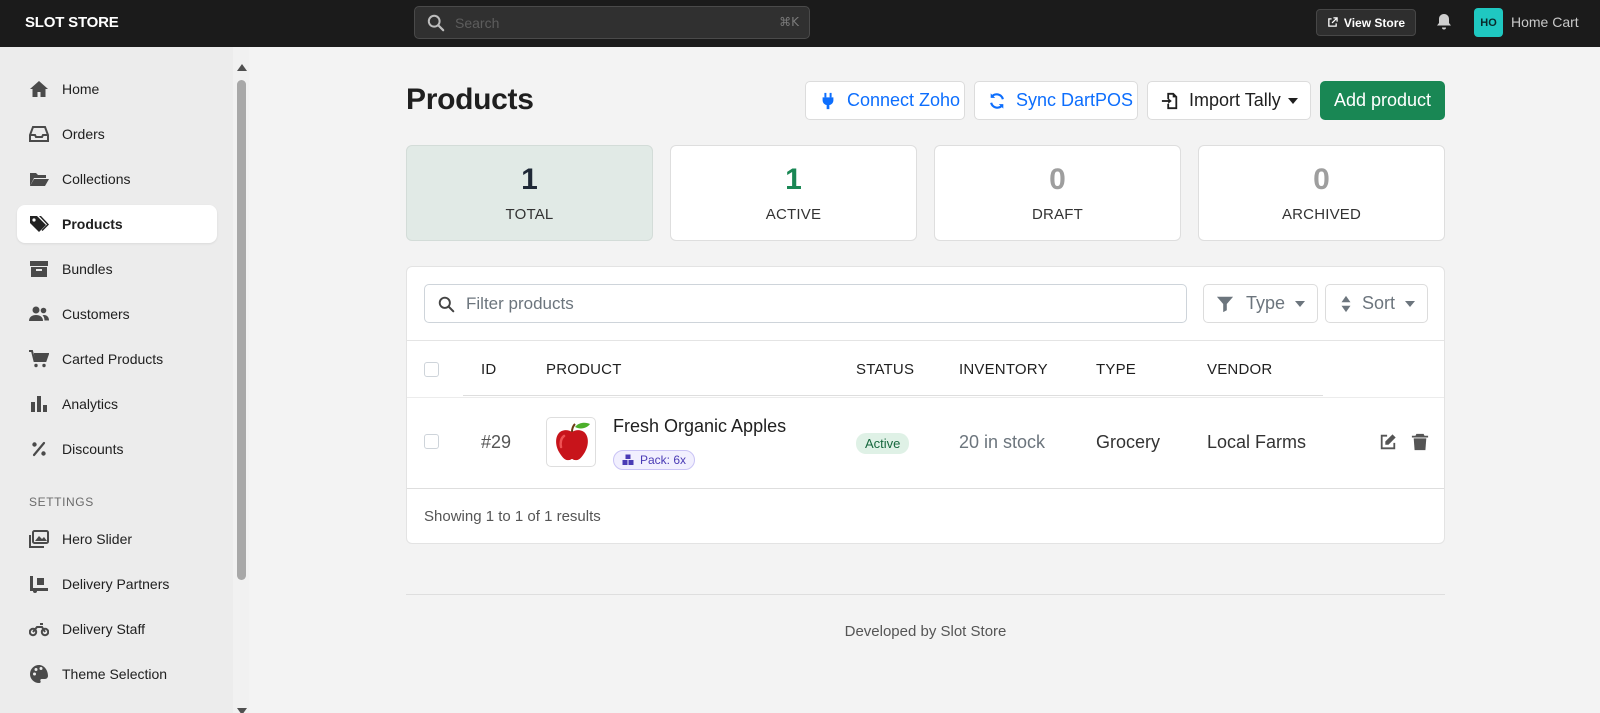  I want to click on plug-icon, so click(828, 100).